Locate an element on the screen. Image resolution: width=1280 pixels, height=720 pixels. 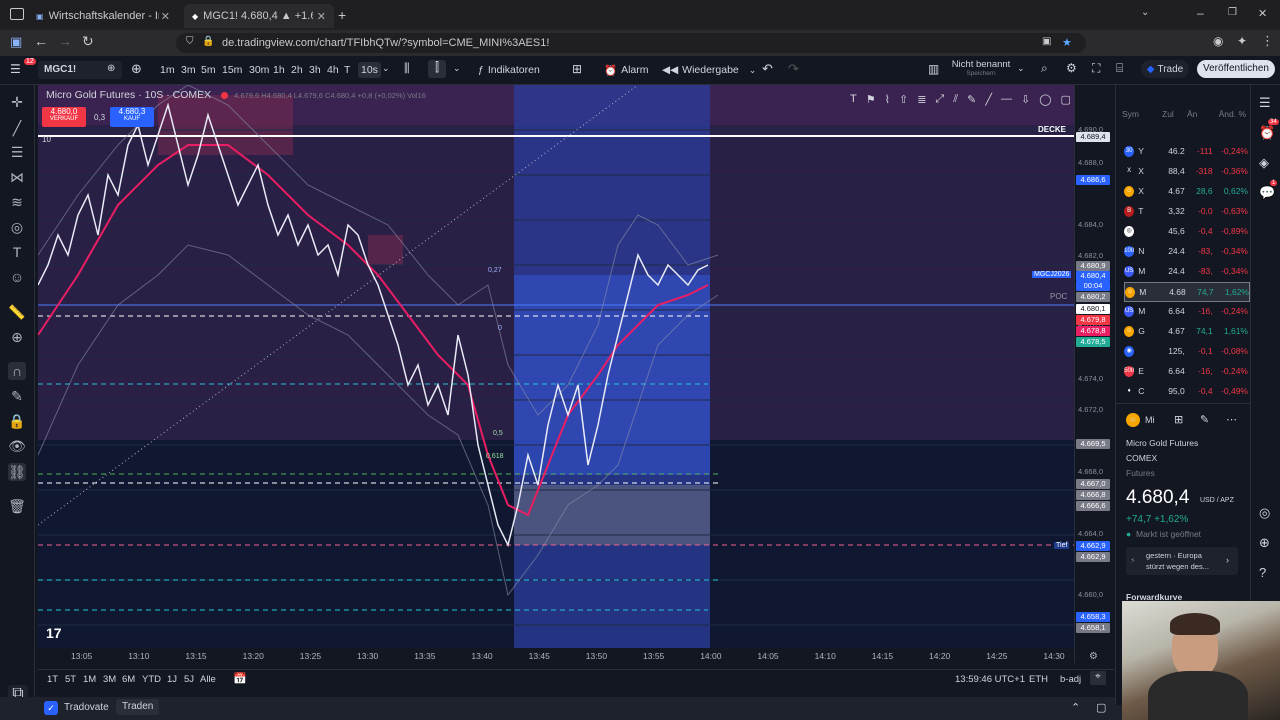
col-symbol: Sym is located at coordinates (1142, 116).